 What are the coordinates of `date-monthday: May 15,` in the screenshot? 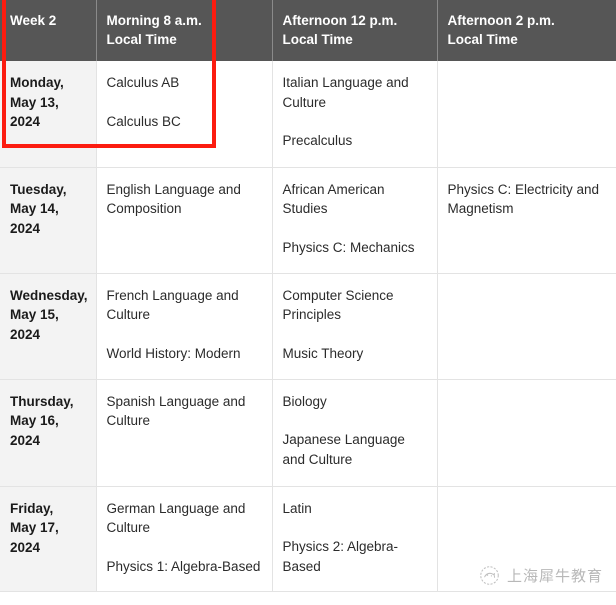 It's located at (34, 314).